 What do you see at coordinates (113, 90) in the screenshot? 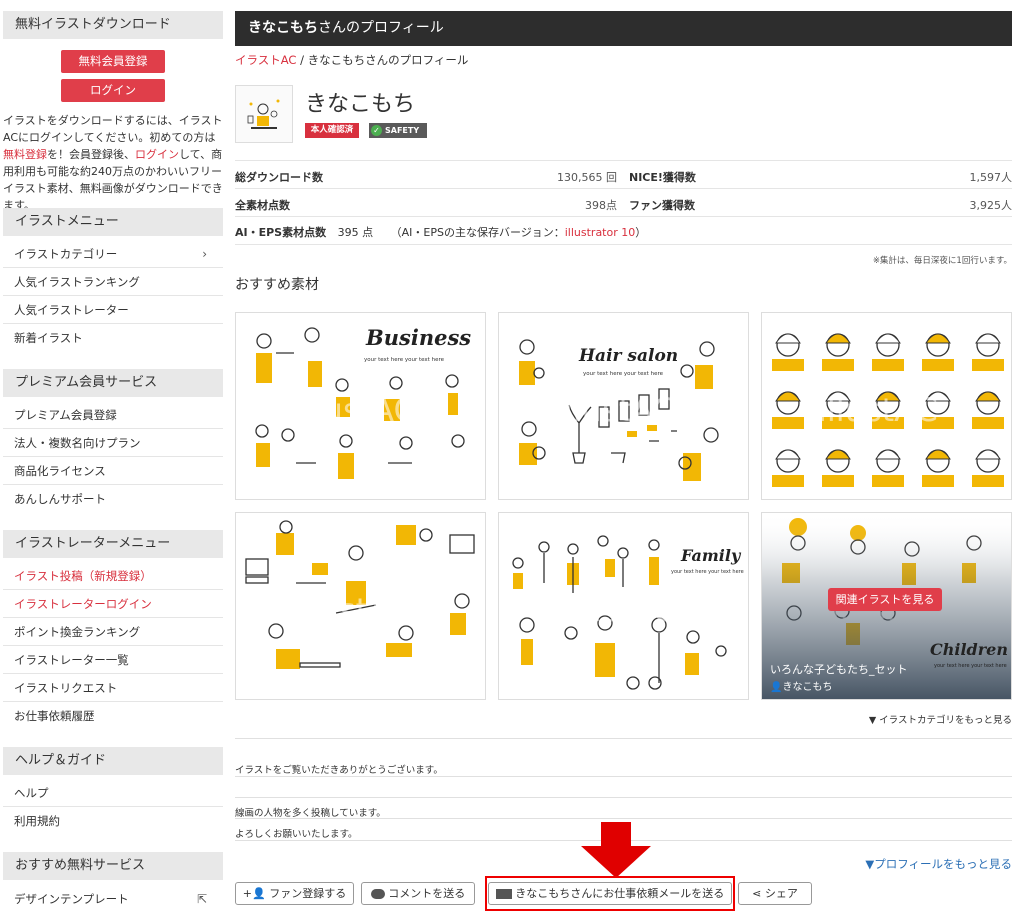
I see `login-button: ログイン` at bounding box center [113, 90].